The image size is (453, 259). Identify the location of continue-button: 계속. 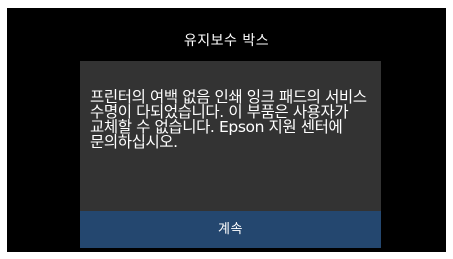
(230, 229).